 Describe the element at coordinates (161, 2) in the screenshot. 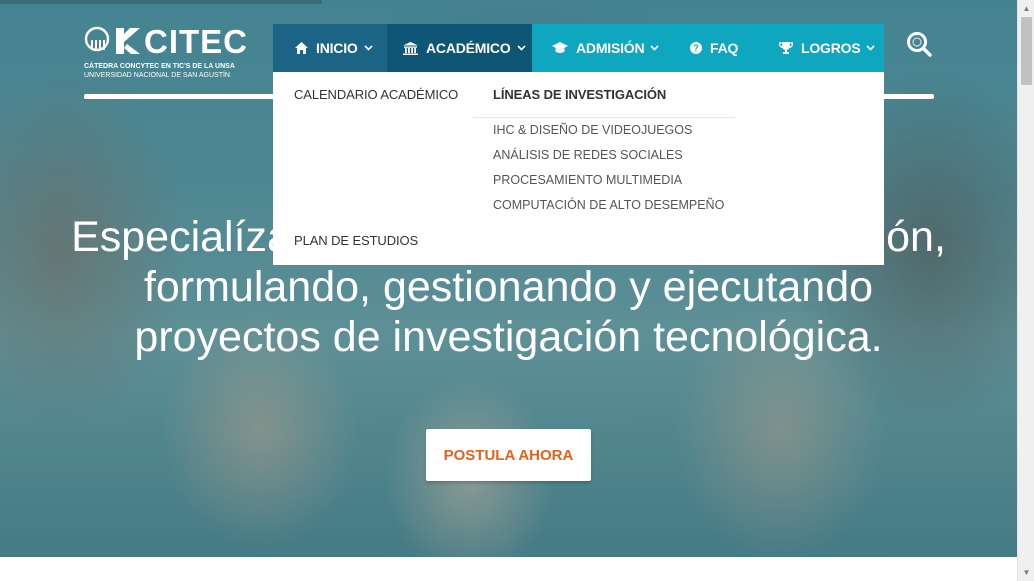

I see `top-strip` at that location.